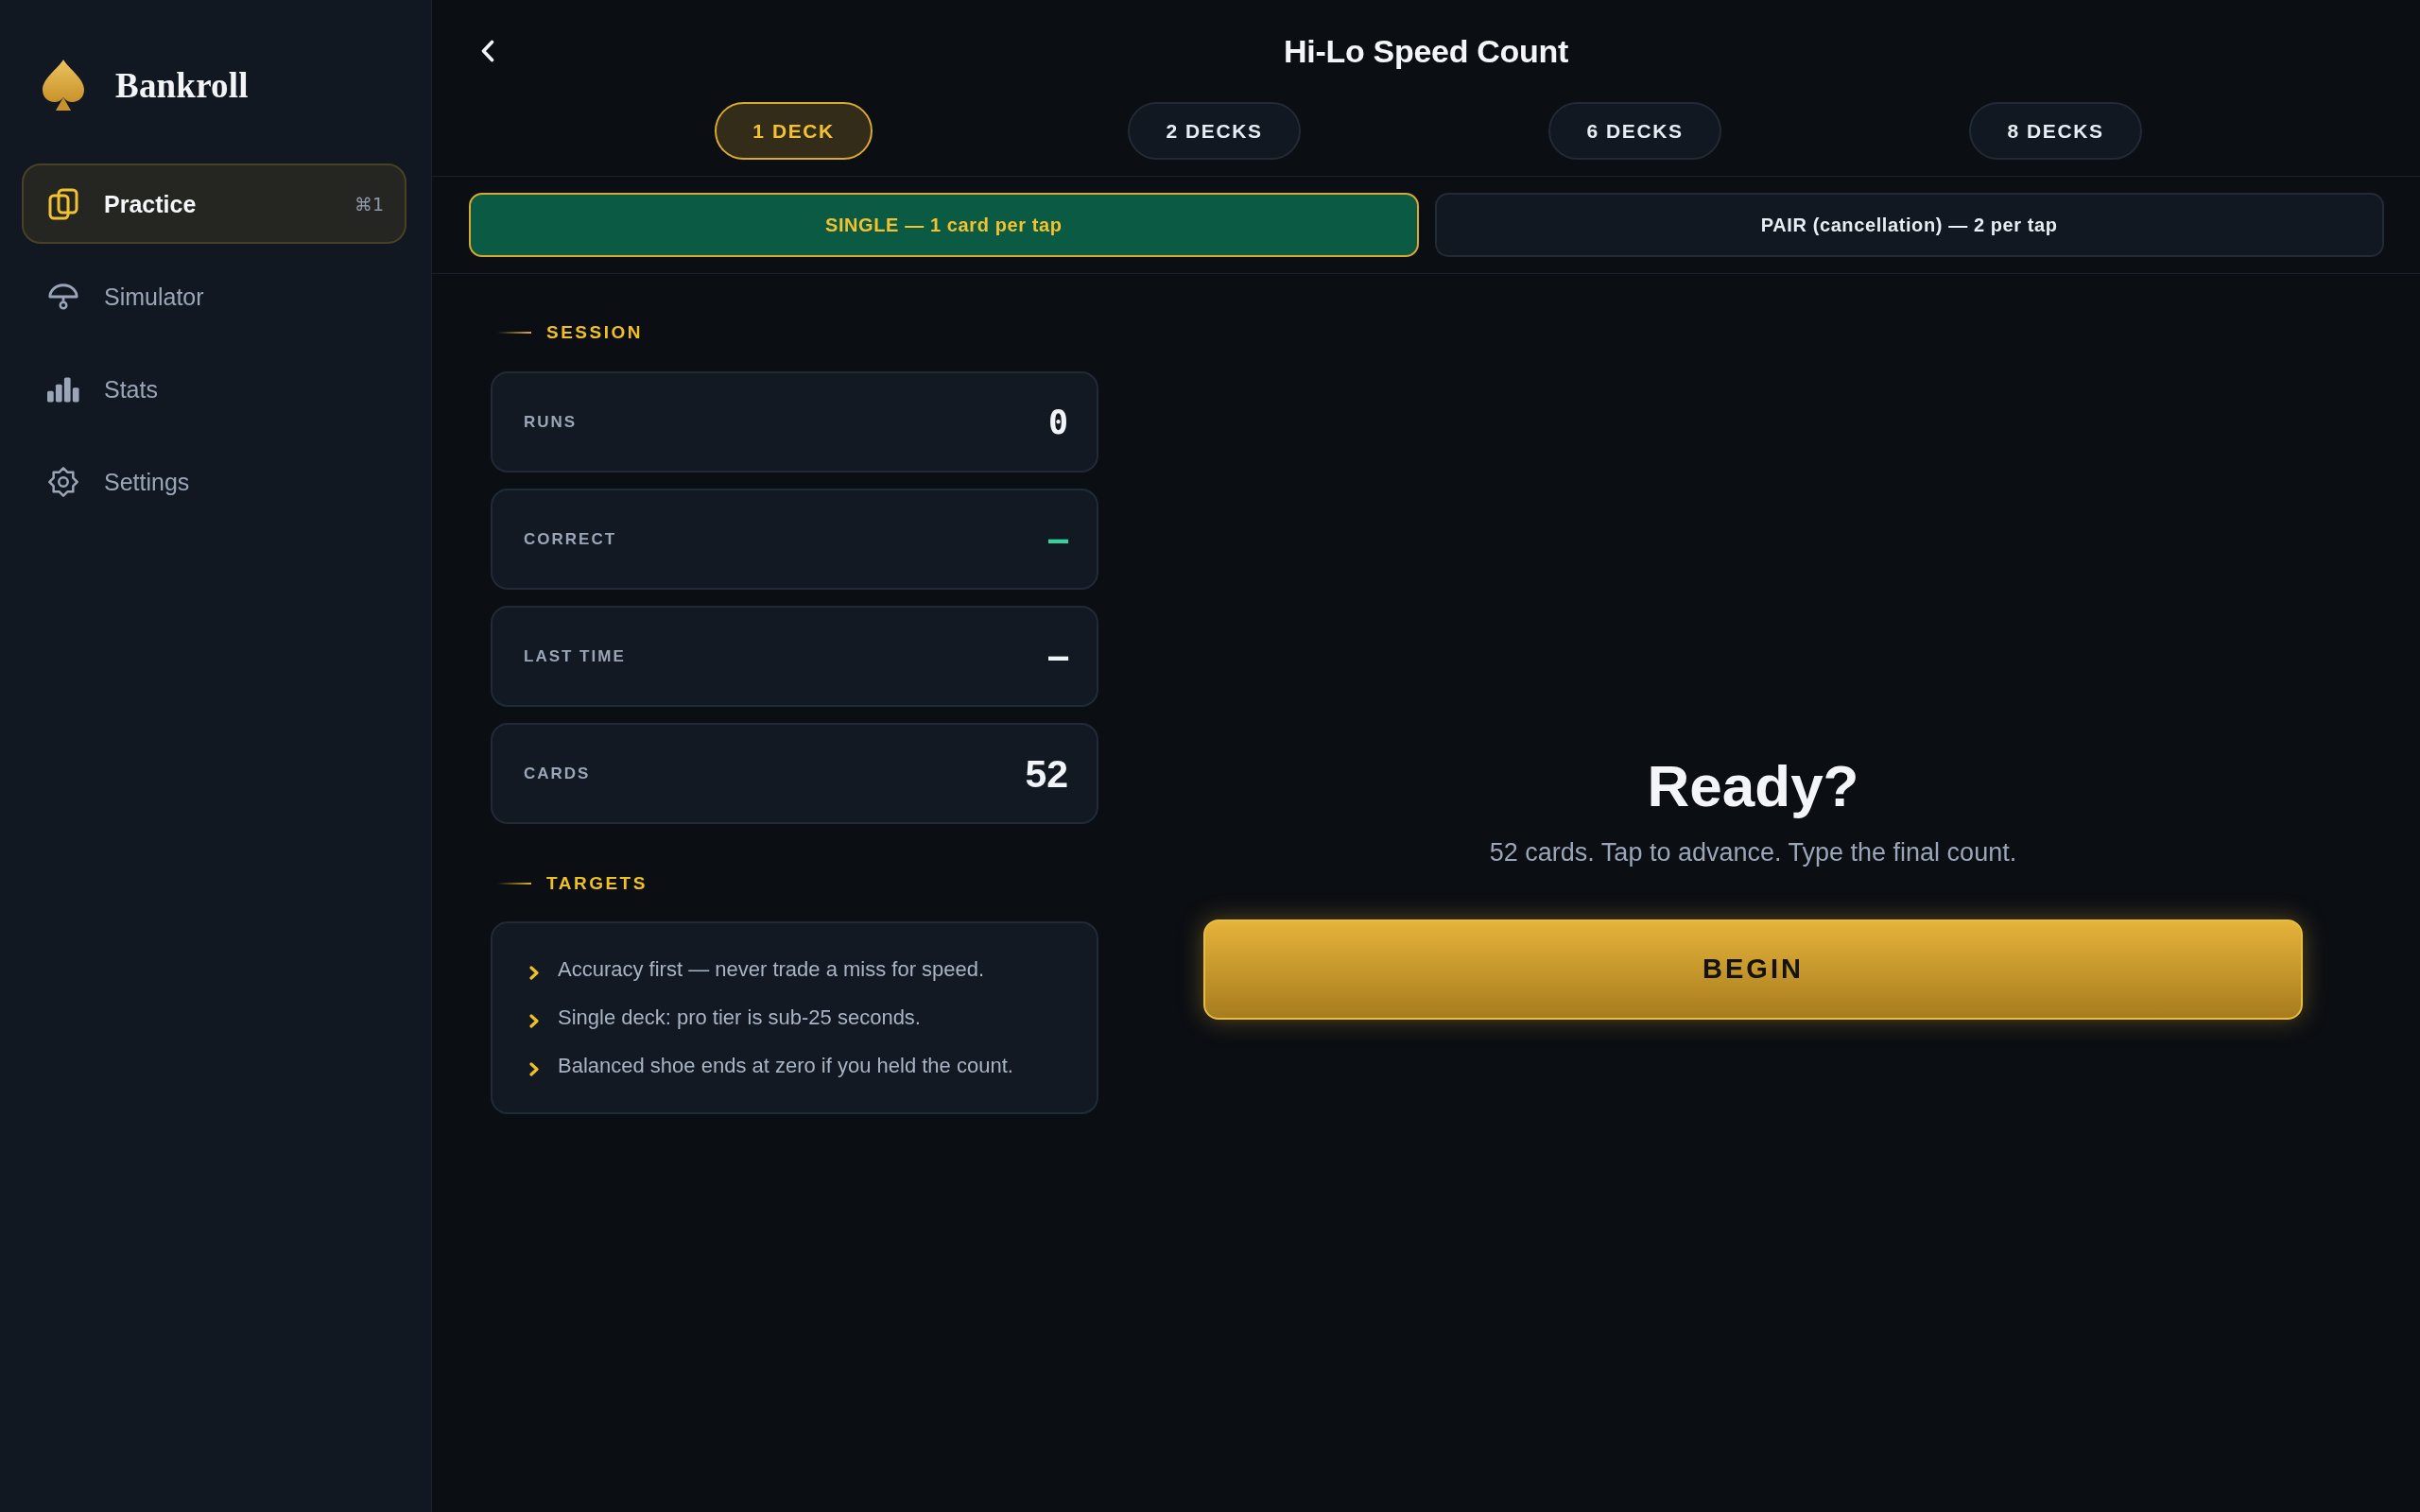 The width and height of the screenshot is (2420, 1512). Describe the element at coordinates (369, 203) in the screenshot. I see `shortcut-label: ⌘1` at that location.